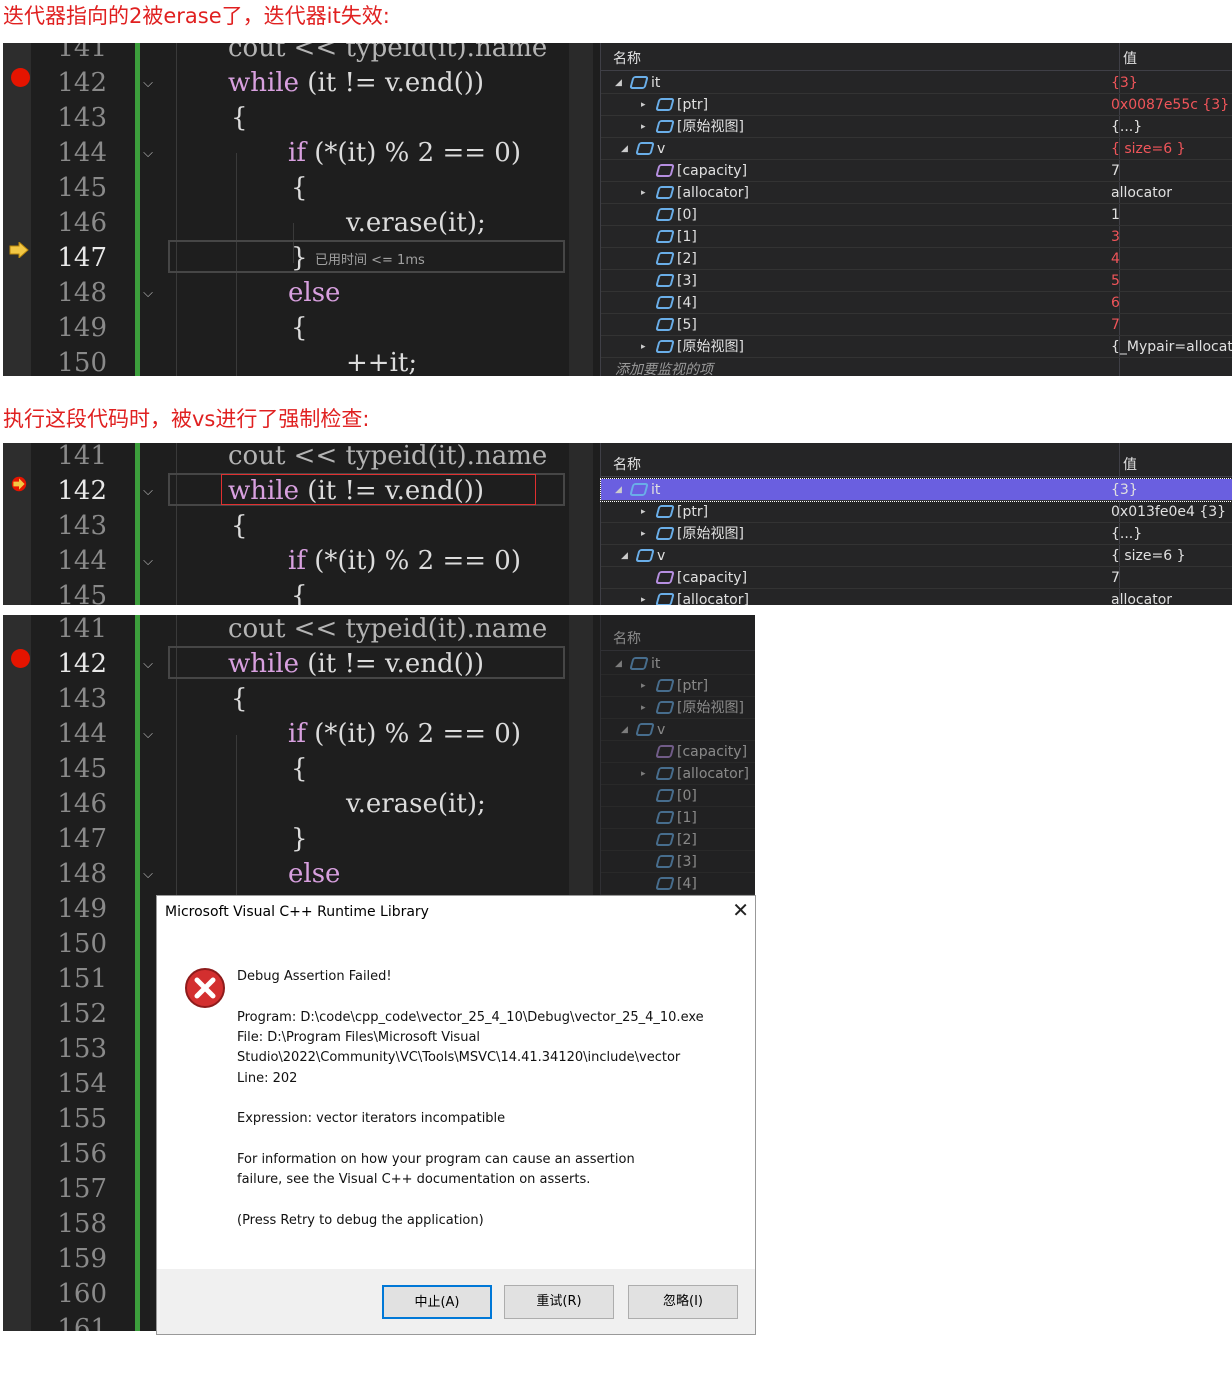 Image resolution: width=1232 pixels, height=1384 pixels. What do you see at coordinates (196, 16) in the screenshot?
I see `heading-1: 迭代器指向的2被erase了，迭代器it失效:` at bounding box center [196, 16].